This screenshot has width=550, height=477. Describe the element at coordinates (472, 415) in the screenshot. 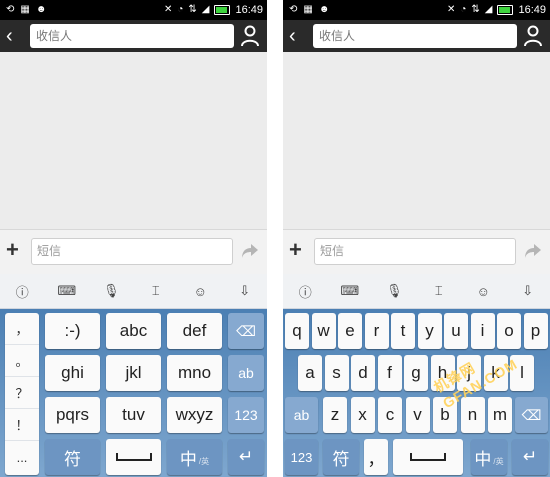

I see `letter-key: n` at that location.